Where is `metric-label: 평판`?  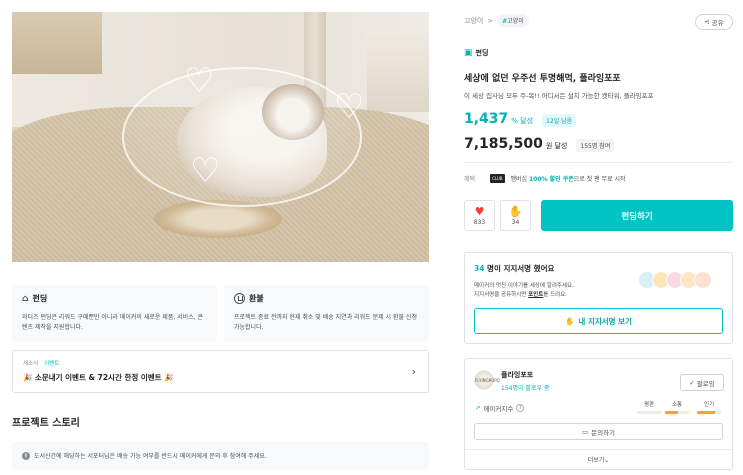
metric-label: 평판 is located at coordinates (649, 405).